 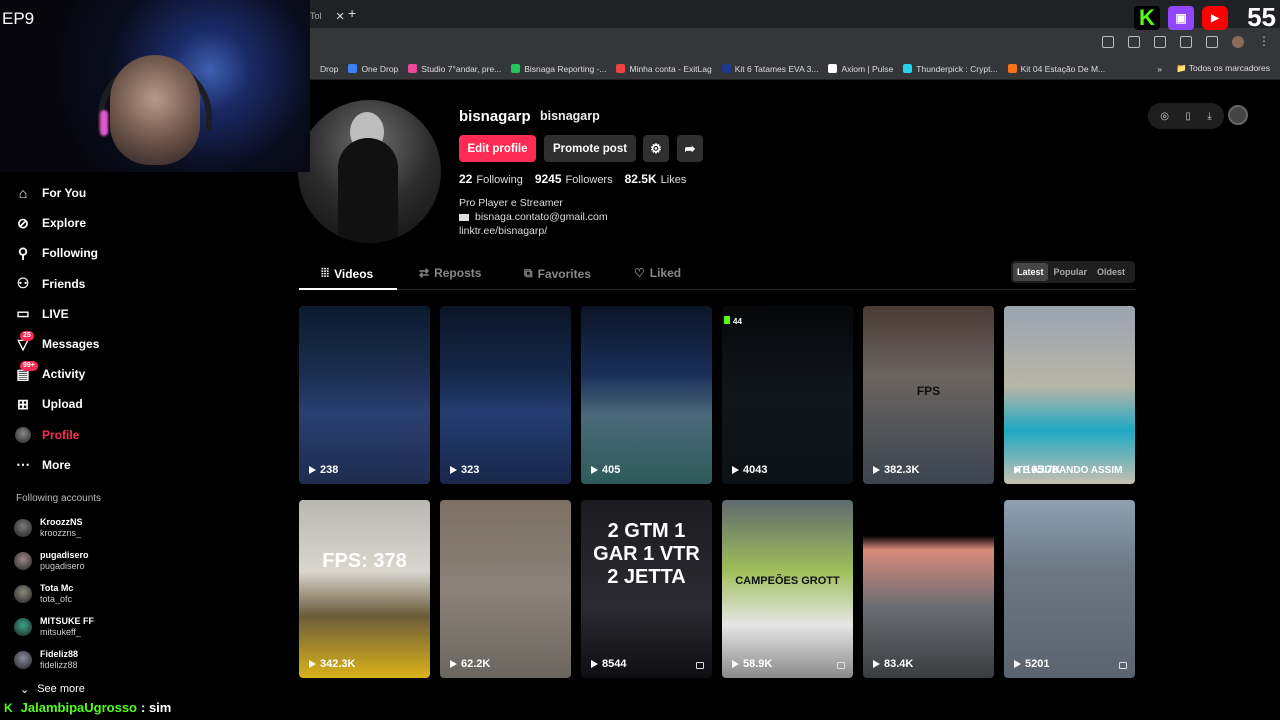 What do you see at coordinates (533, 231) in the screenshot?
I see `bio-link: linktr.ee/bisnagarp/` at bounding box center [533, 231].